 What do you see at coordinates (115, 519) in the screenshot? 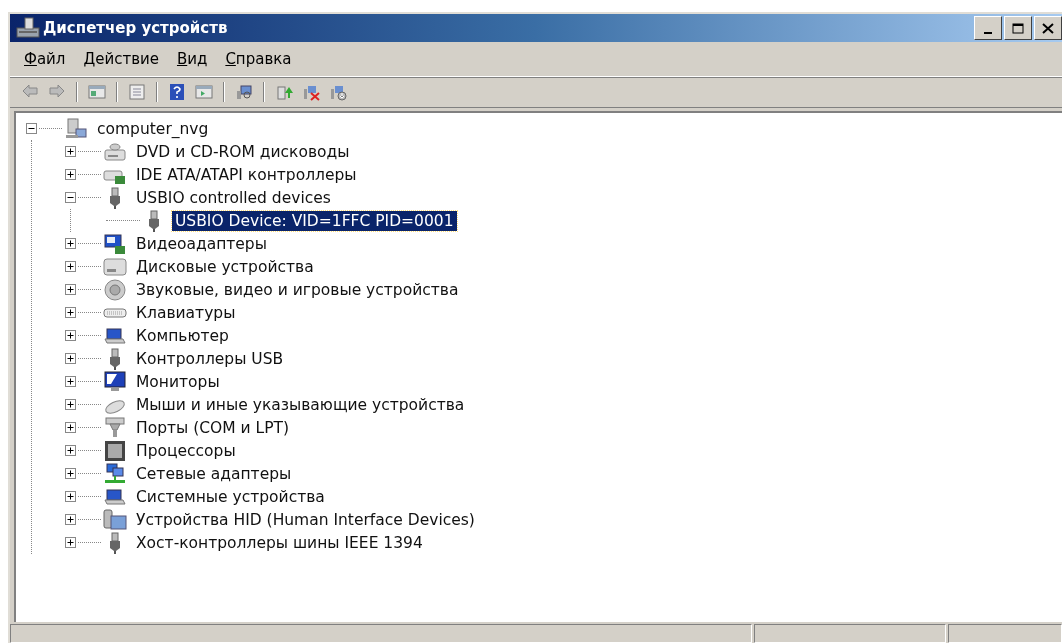
I see `hid-device-icon` at bounding box center [115, 519].